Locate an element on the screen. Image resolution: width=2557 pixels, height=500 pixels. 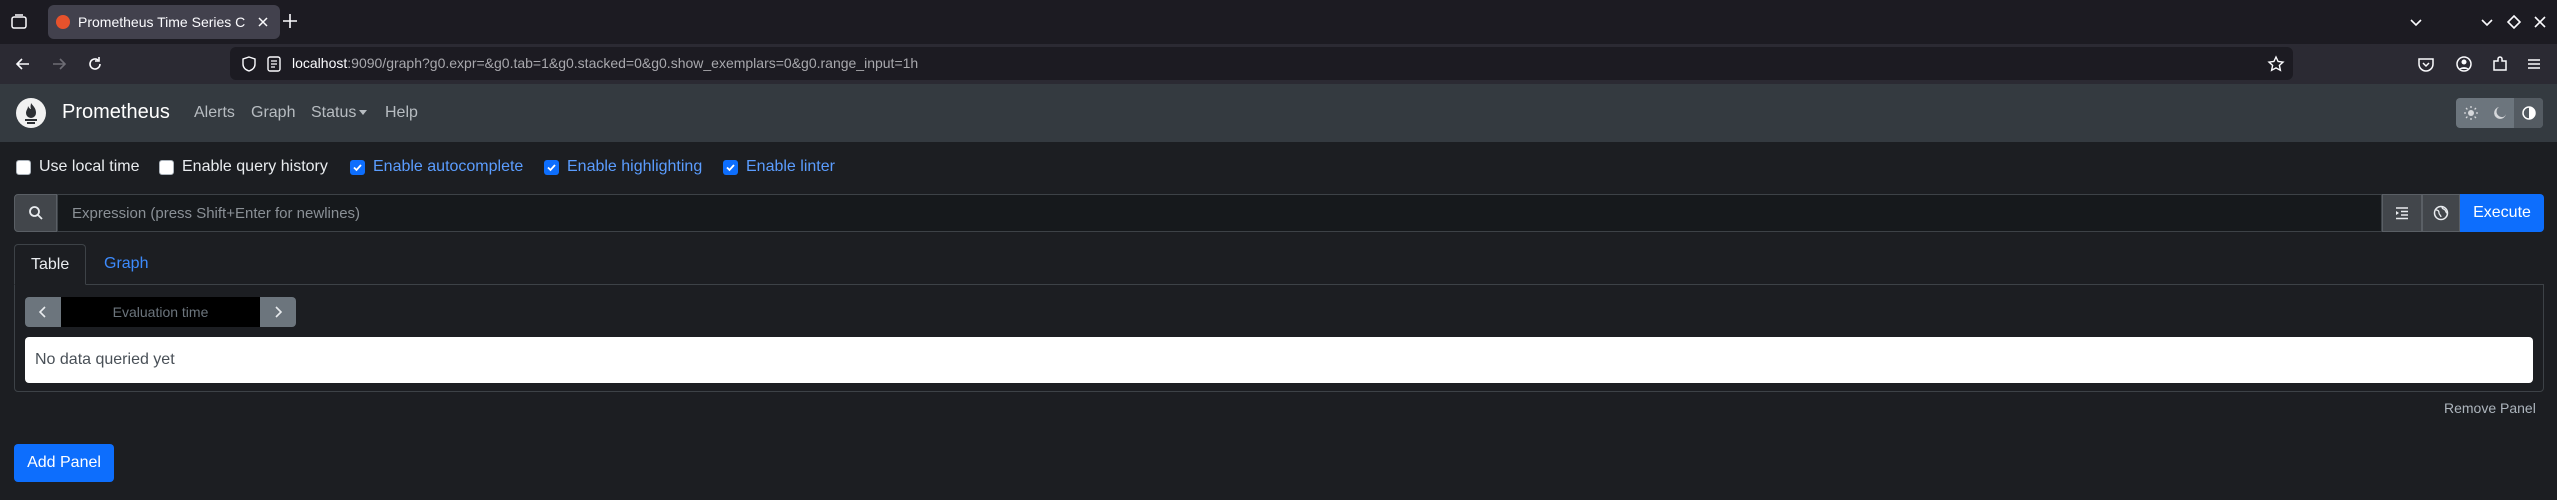
browser-theme-button is located at coordinates (2528, 113).